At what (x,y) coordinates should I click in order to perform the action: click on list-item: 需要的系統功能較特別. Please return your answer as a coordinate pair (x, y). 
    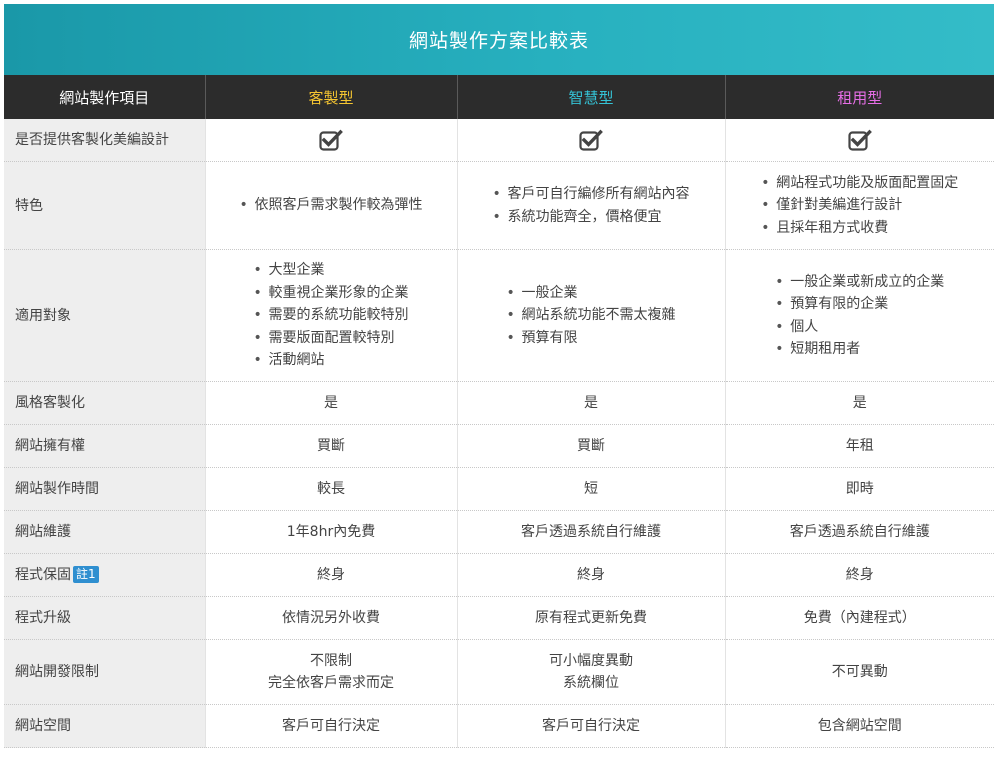
    Looking at the image, I should click on (331, 315).